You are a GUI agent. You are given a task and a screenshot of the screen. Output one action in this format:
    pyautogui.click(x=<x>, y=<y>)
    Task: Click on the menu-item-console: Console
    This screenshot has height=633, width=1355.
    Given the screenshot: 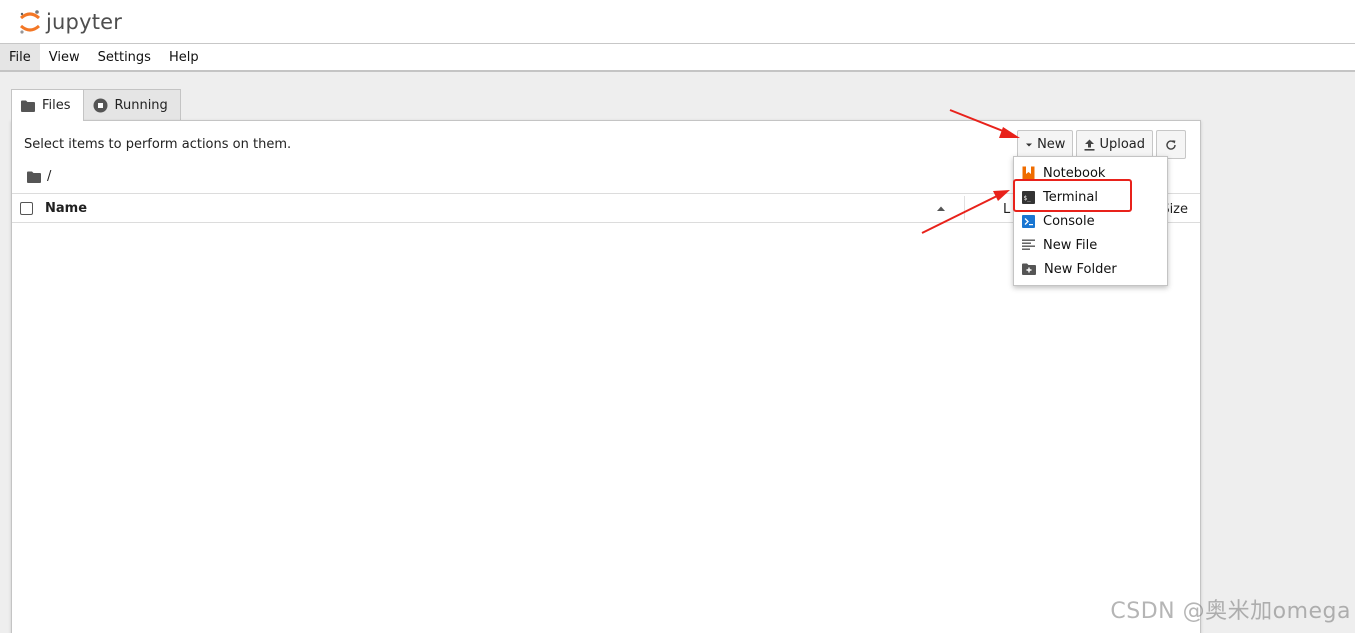 What is the action you would take?
    pyautogui.click(x=1090, y=221)
    